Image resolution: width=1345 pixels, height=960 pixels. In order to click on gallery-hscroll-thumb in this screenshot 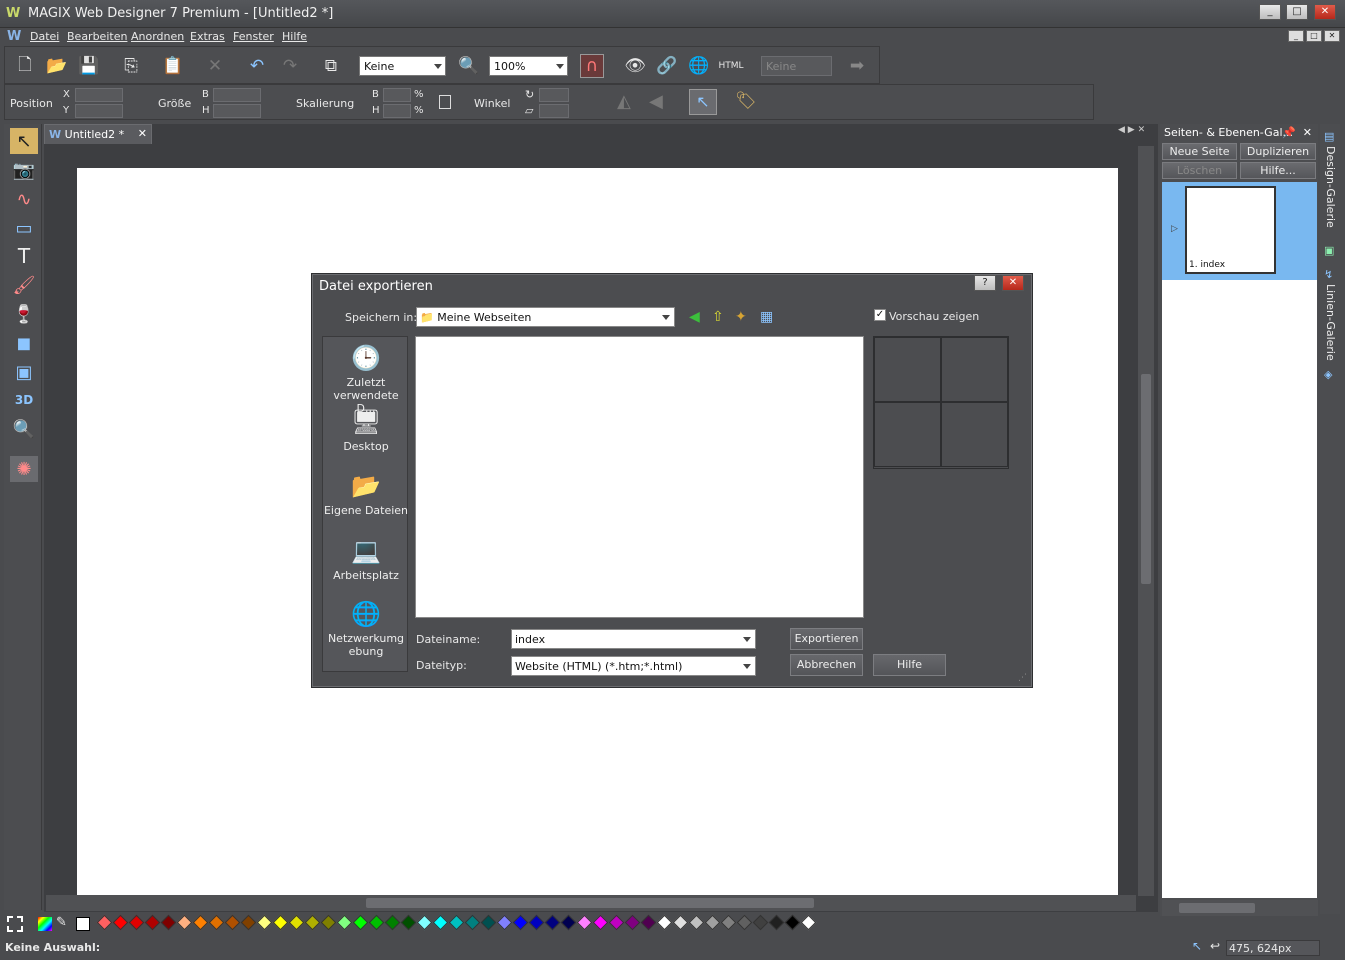, I will do `click(1217, 908)`.